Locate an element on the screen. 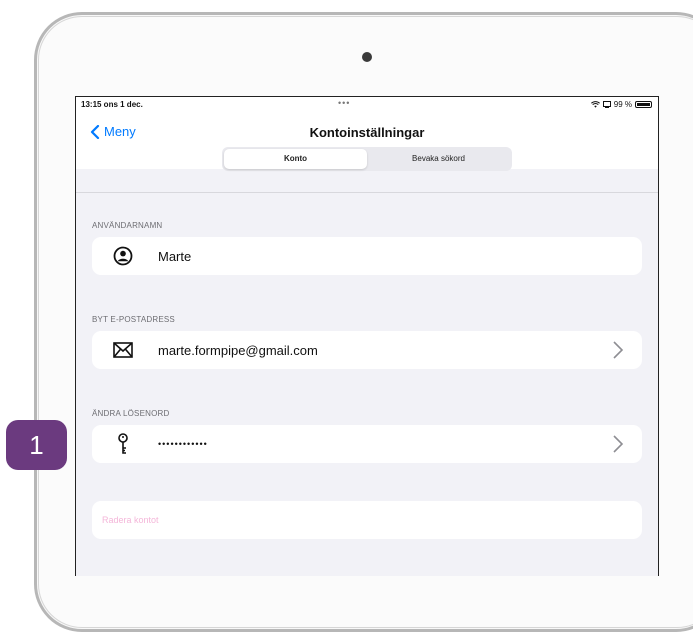  password-cell: •••••••••••• is located at coordinates (367, 444).